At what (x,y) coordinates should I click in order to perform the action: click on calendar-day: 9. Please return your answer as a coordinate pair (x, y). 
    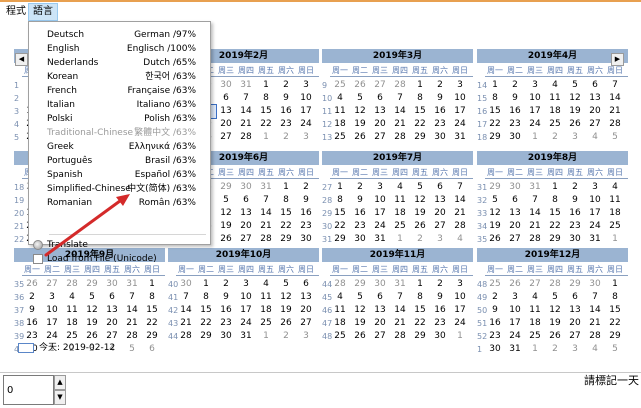
    Looking at the image, I should click on (440, 98).